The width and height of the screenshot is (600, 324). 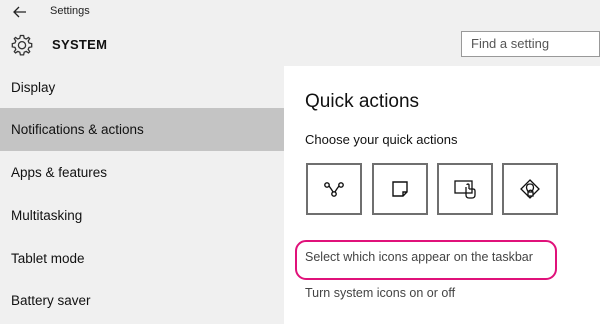 I want to click on back-button, so click(x=20, y=12).